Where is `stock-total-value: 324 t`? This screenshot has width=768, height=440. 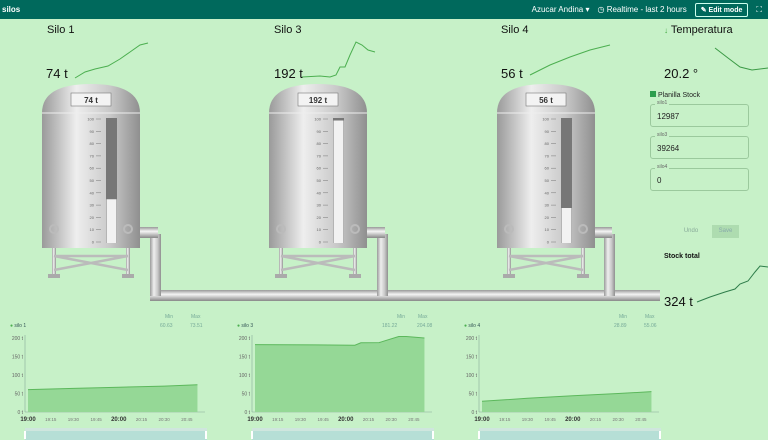
stock-total-value: 324 t is located at coordinates (678, 301).